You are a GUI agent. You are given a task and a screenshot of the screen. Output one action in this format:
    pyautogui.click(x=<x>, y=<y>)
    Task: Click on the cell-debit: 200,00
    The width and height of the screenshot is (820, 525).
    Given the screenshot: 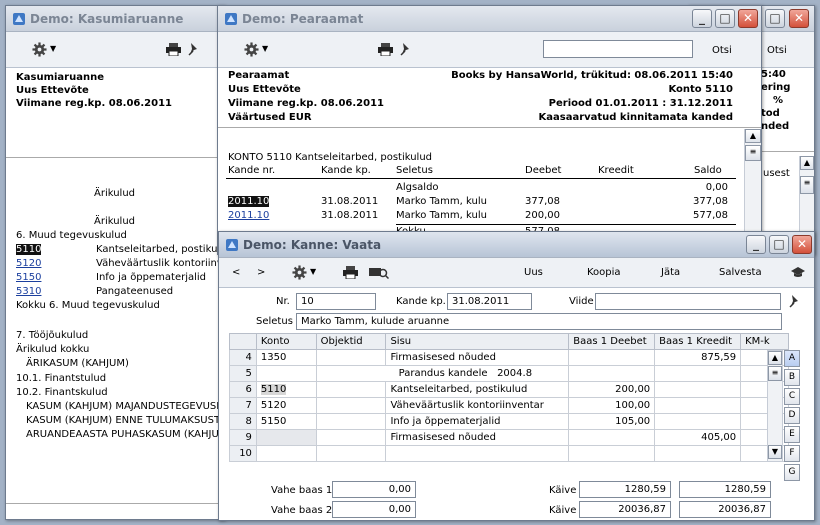 What is the action you would take?
    pyautogui.click(x=612, y=389)
    